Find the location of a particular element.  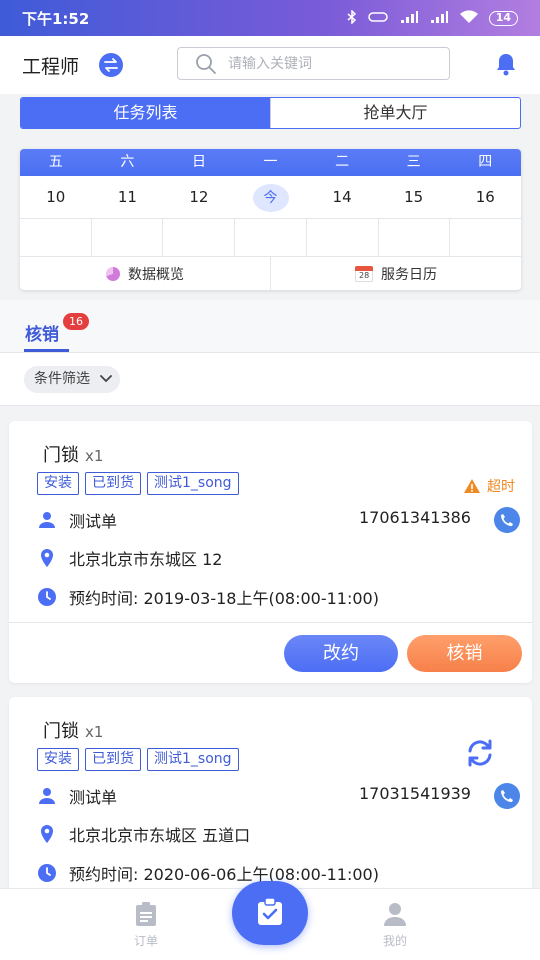

appointment-time: 预约时间: 2019-03-18上午(08:00-11:00) is located at coordinates (224, 598).